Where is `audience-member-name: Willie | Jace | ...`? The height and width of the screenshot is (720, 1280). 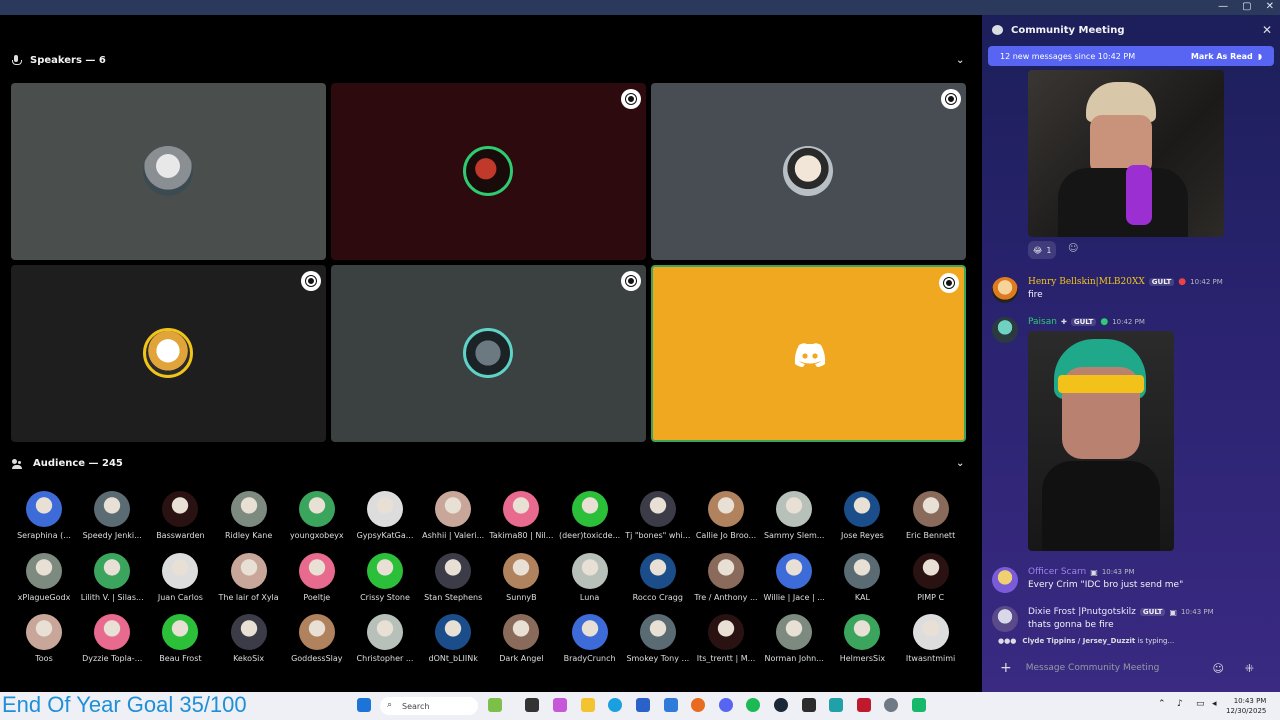 audience-member-name: Willie | Jace | ... is located at coordinates (794, 597).